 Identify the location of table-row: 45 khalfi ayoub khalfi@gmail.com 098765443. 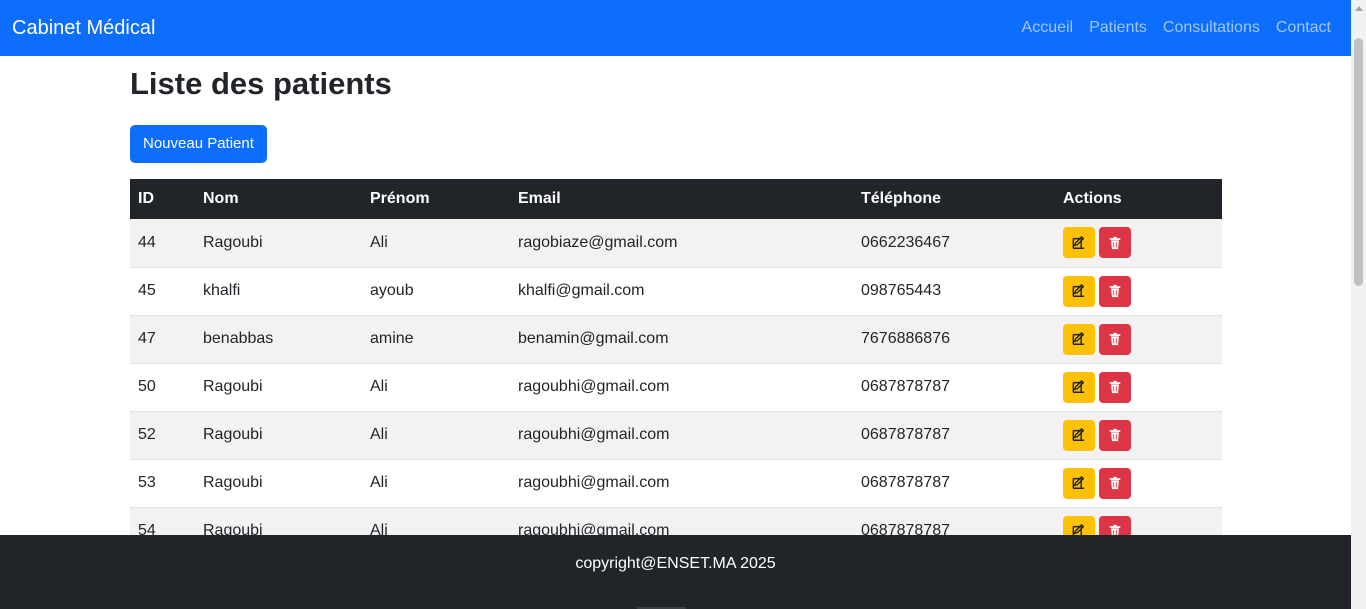
(676, 291).